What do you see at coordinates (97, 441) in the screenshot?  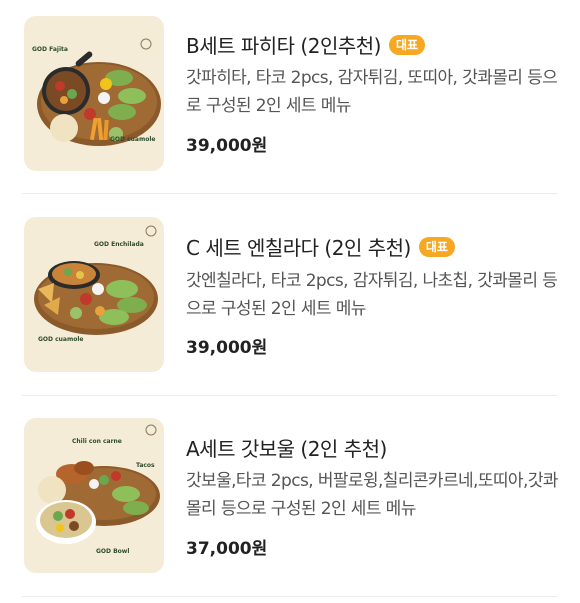 I see `image-label: Chili con carne` at bounding box center [97, 441].